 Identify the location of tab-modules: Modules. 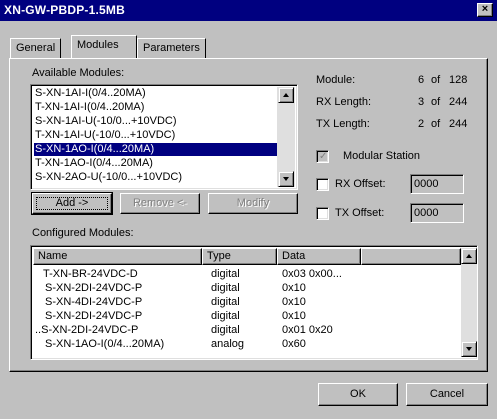
(104, 46).